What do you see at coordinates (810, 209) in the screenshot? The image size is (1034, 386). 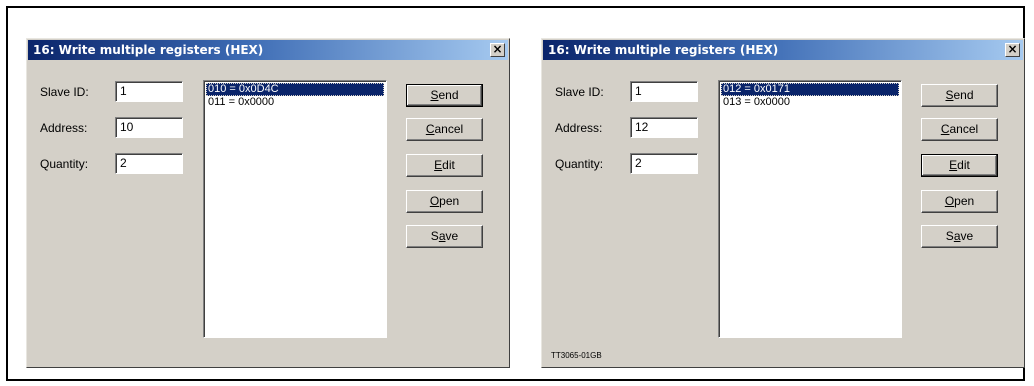 I see `register-listbox: 012 = 0x0171 013 = 0x0000` at bounding box center [810, 209].